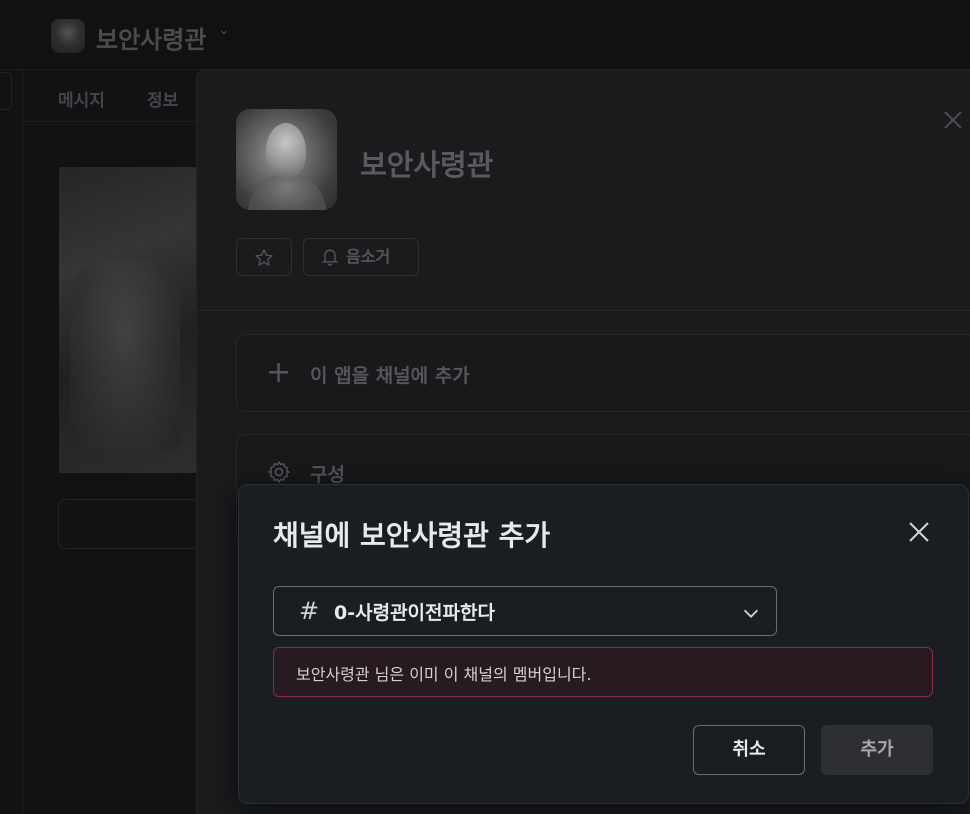 This screenshot has height=814, width=970. Describe the element at coordinates (749, 750) in the screenshot. I see `cancel-button: 취소` at that location.